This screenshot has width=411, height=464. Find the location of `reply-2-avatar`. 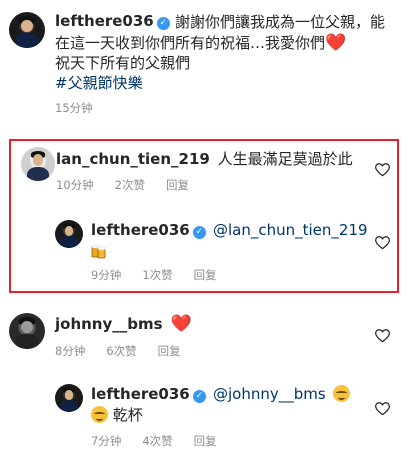

reply-2-avatar is located at coordinates (69, 398).